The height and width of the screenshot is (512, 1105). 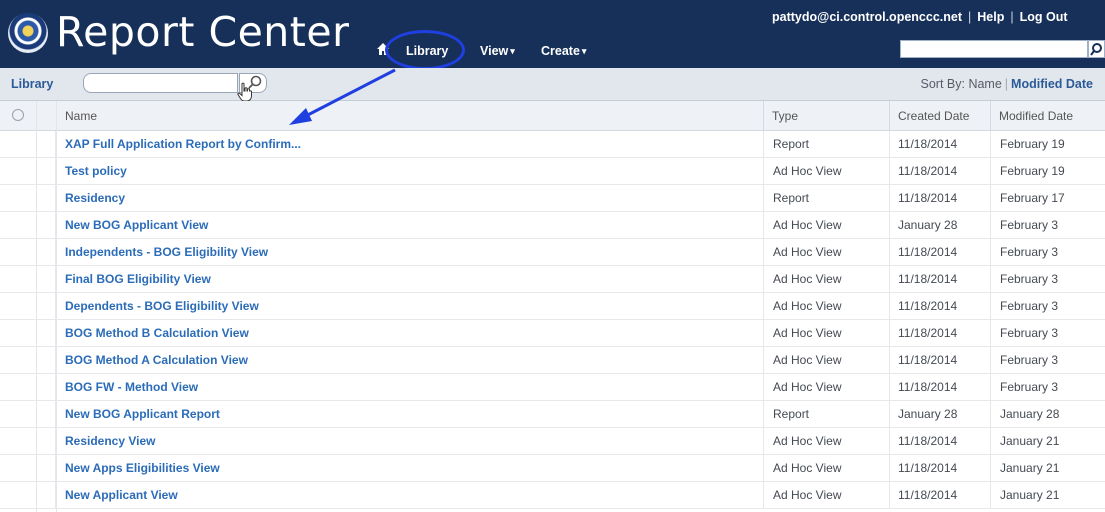 What do you see at coordinates (984, 84) in the screenshot?
I see `sort-by-name: Name` at bounding box center [984, 84].